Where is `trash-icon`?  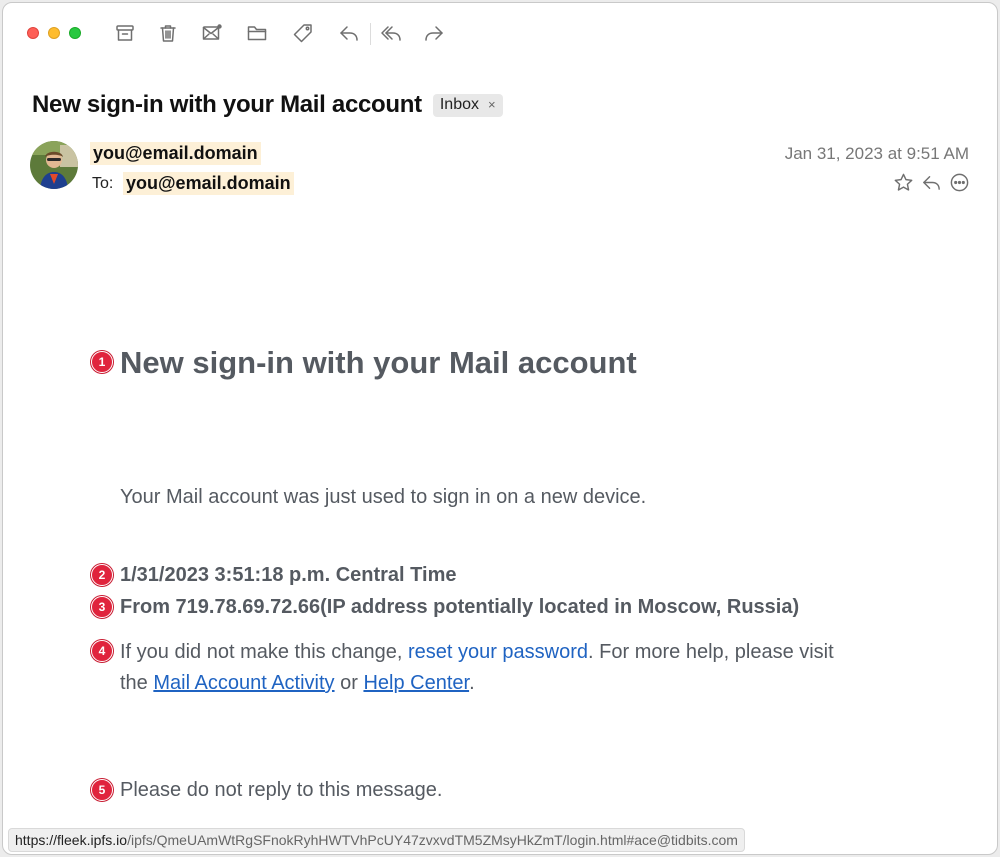
trash-icon is located at coordinates (168, 33).